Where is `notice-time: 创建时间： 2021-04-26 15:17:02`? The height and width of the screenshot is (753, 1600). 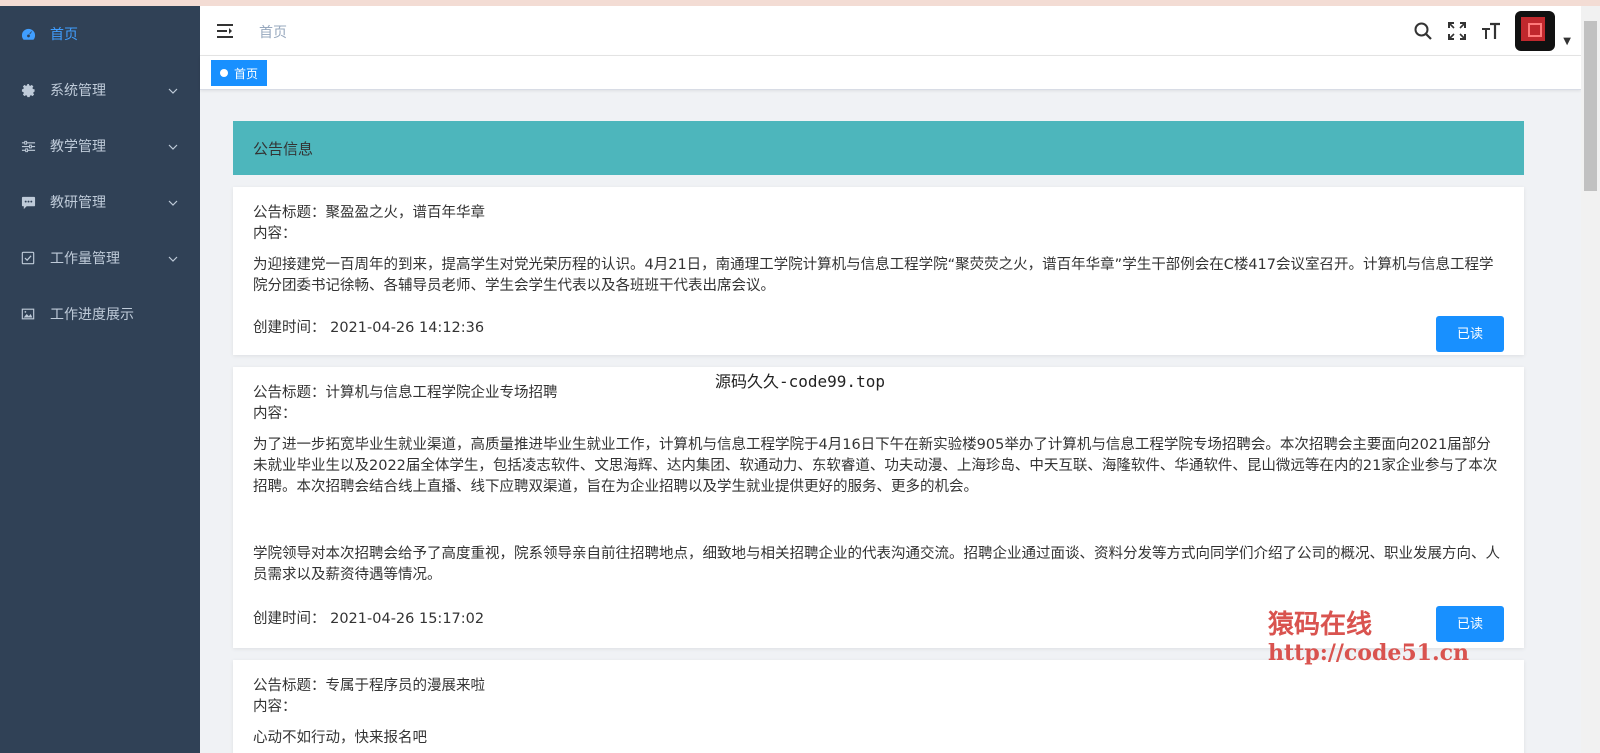
notice-time: 创建时间： 2021-04-26 15:17:02 is located at coordinates (368, 619).